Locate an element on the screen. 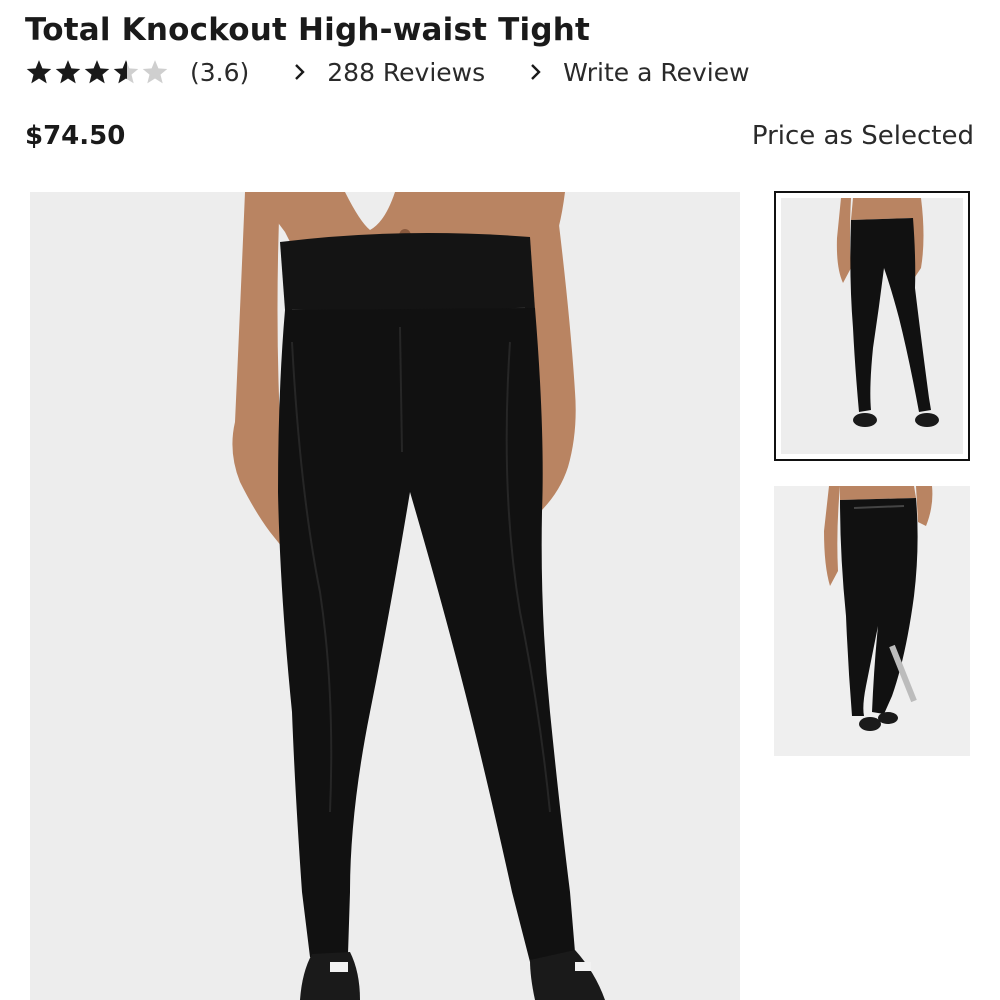 The height and width of the screenshot is (1000, 1000). thumbnail-back is located at coordinates (872, 621).